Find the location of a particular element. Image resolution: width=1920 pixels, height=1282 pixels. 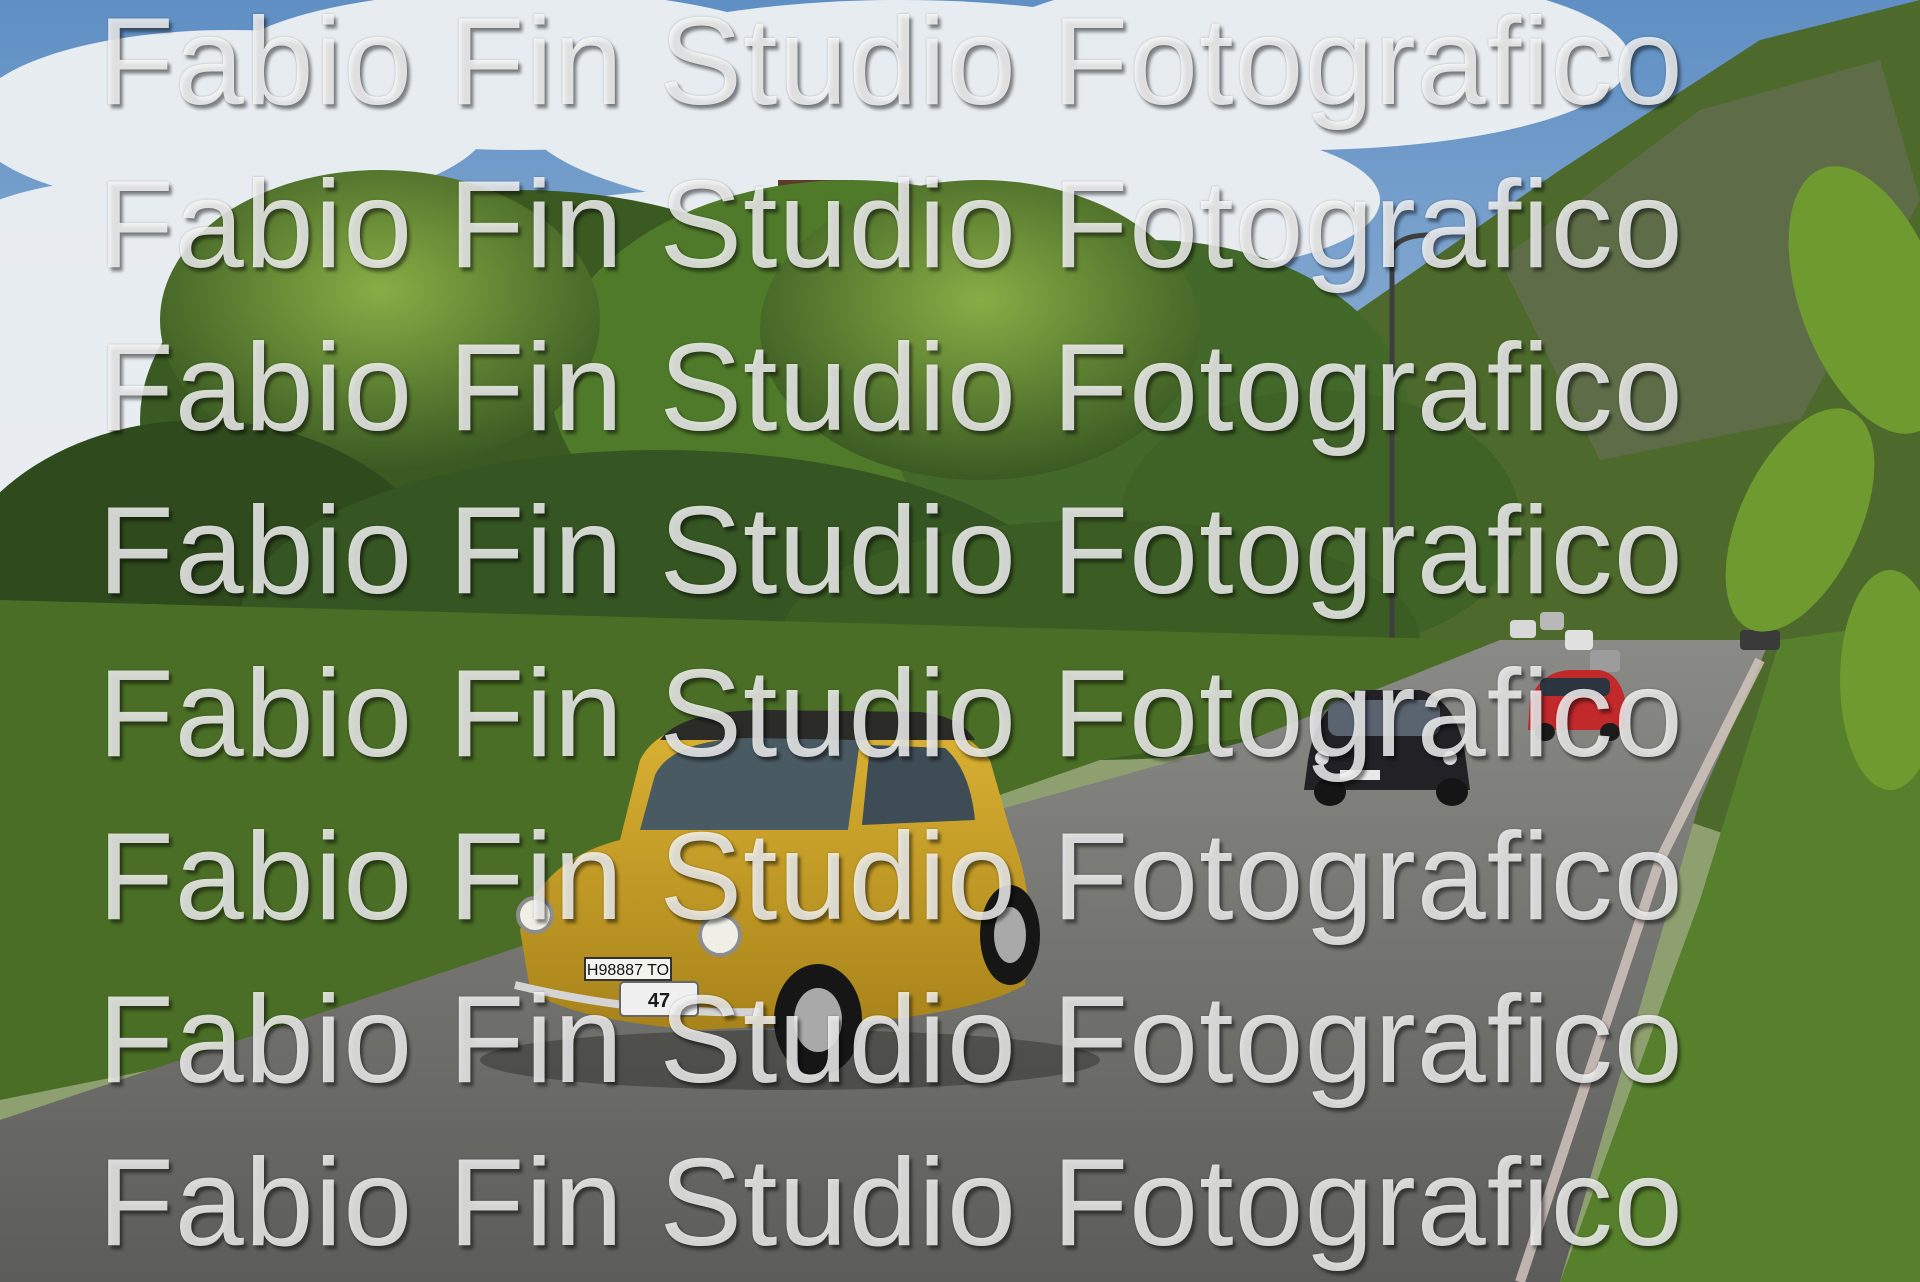

rally-number: 47 is located at coordinates (659, 1001).